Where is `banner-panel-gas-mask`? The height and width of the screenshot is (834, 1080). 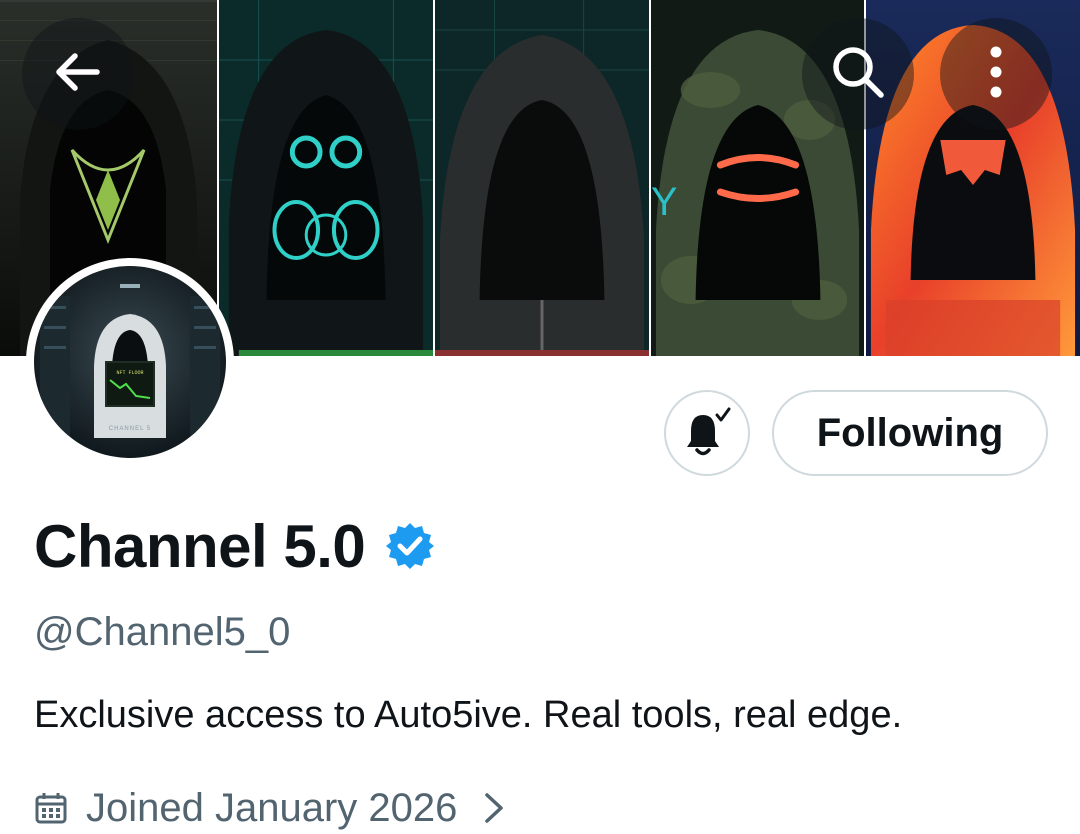 banner-panel-gas-mask is located at coordinates (325, 178).